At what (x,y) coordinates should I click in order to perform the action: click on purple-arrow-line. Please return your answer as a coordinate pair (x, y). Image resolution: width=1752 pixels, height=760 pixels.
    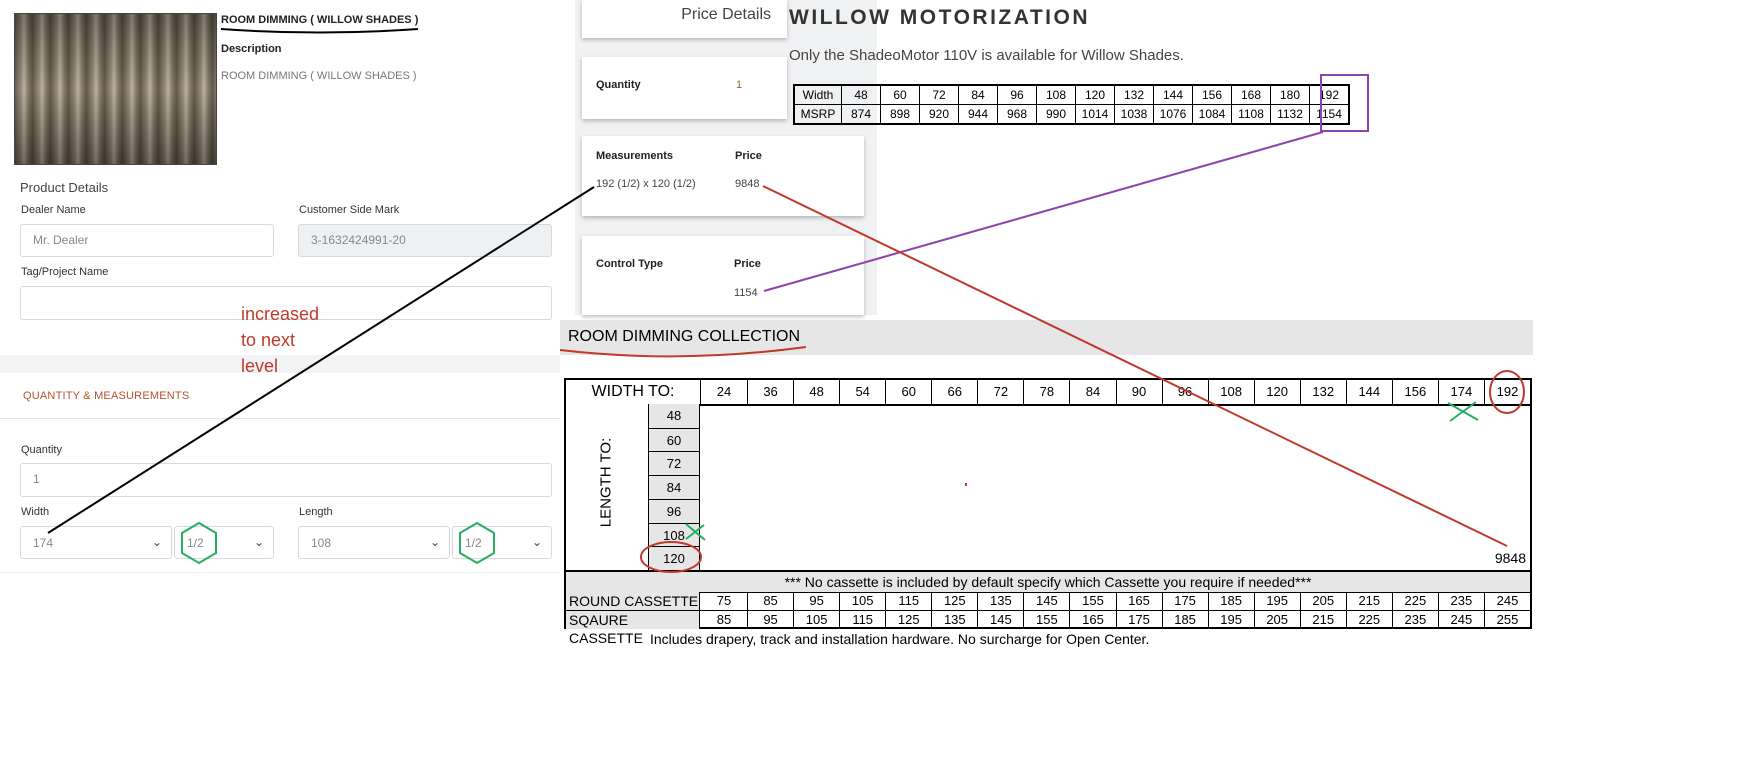
    Looking at the image, I should click on (1043, 211).